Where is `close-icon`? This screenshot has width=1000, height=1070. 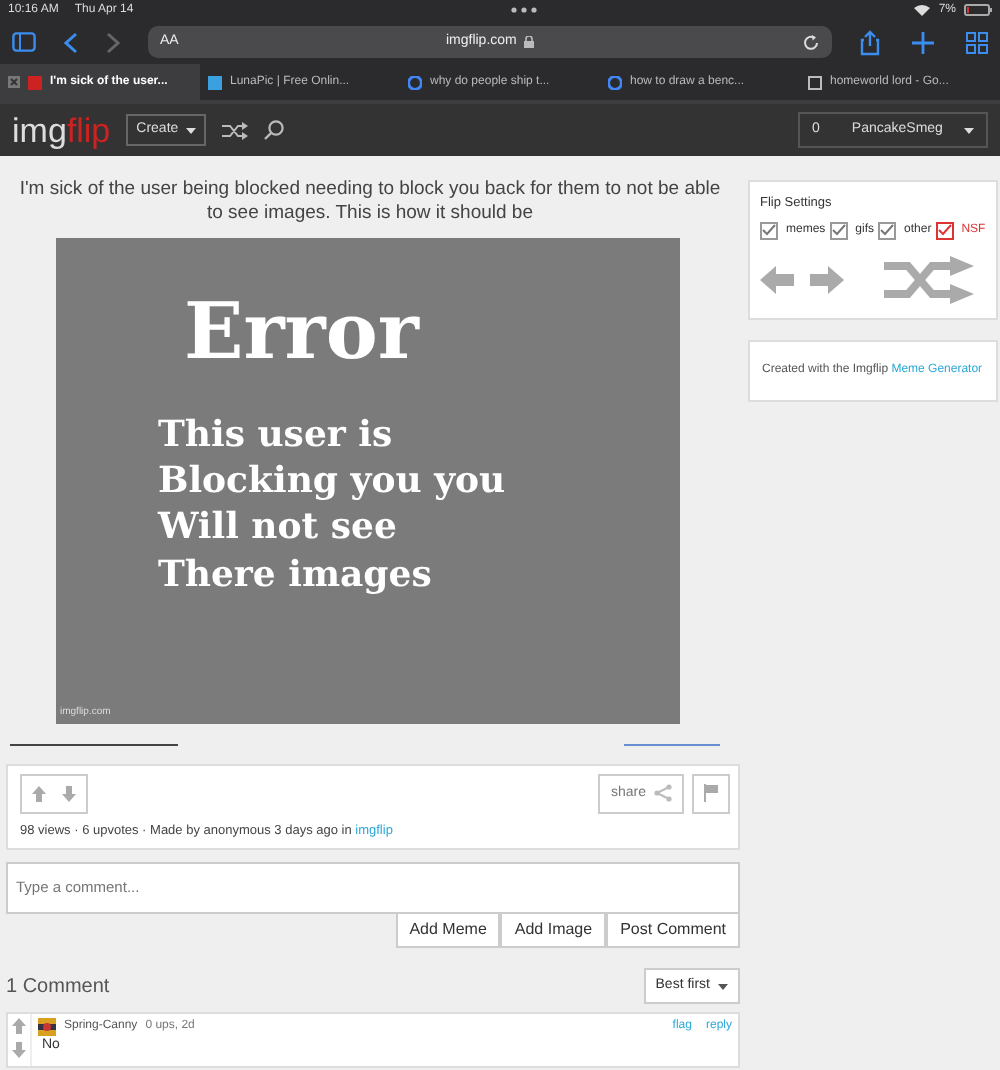 close-icon is located at coordinates (14, 82).